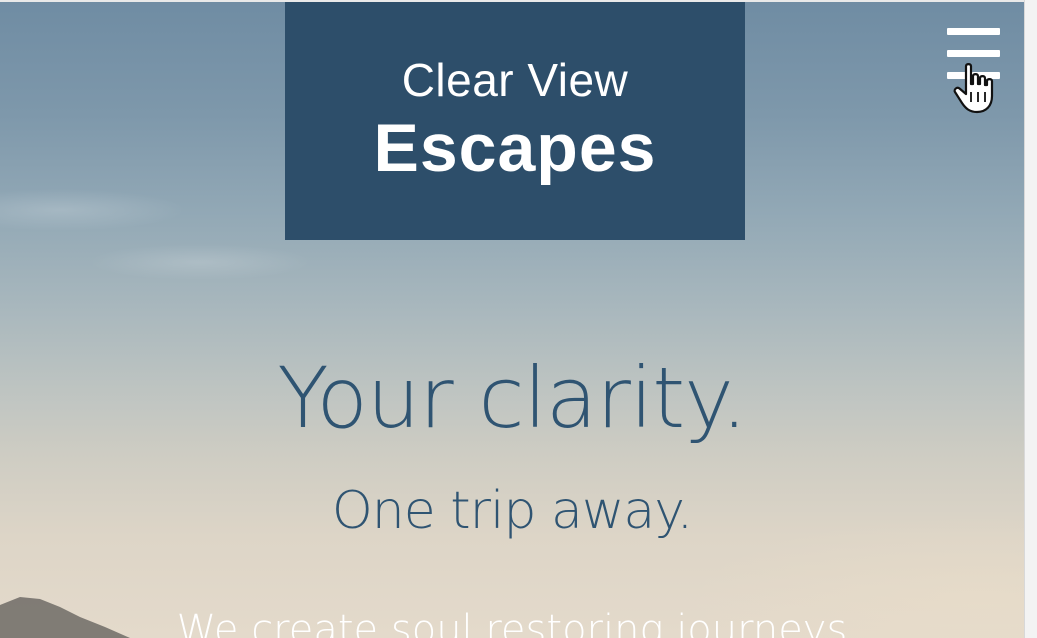 The image size is (1037, 638). Describe the element at coordinates (973, 53) in the screenshot. I see `menu-bar-middle` at that location.